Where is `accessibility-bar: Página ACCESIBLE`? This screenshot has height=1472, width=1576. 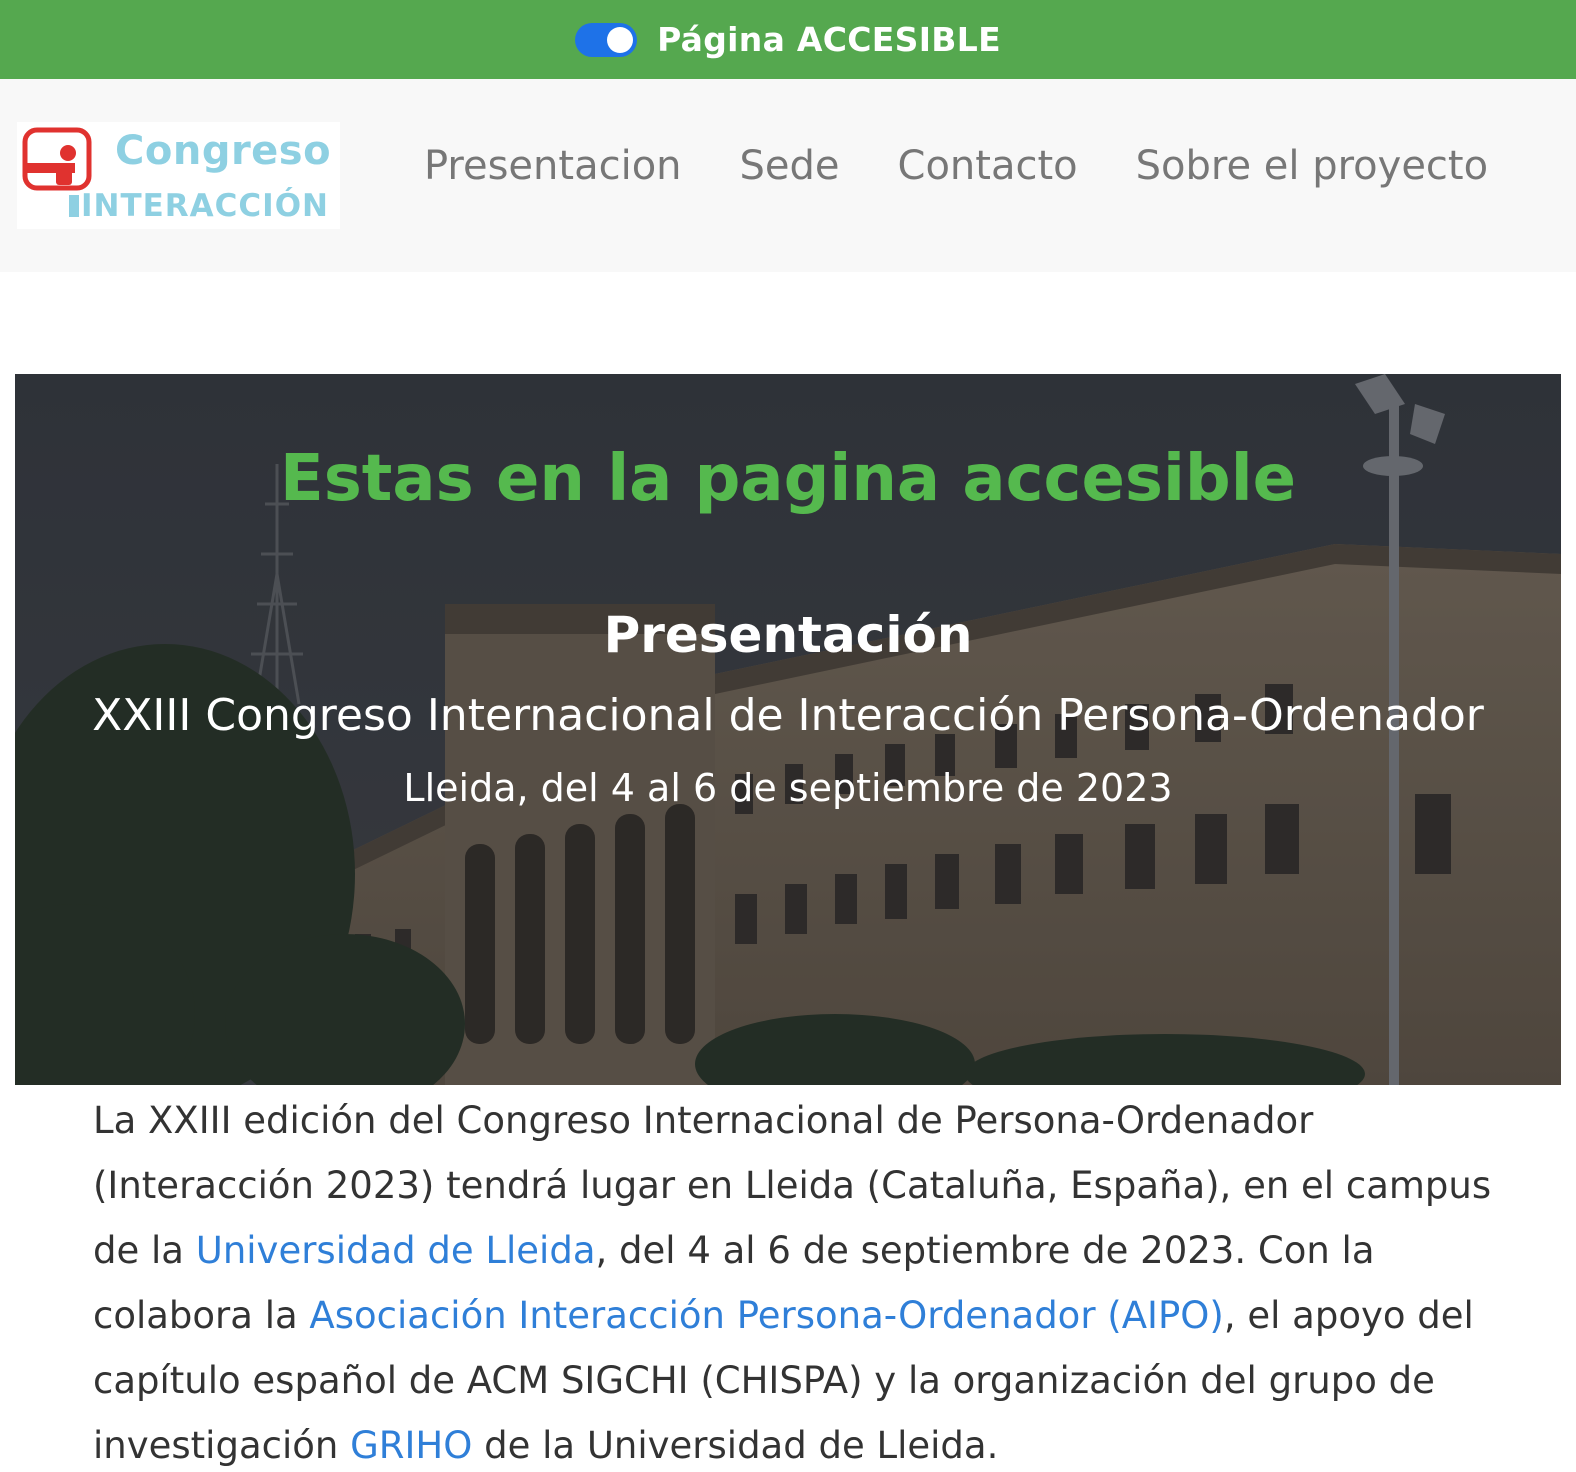
accessibility-bar: Página ACCESIBLE is located at coordinates (788, 39).